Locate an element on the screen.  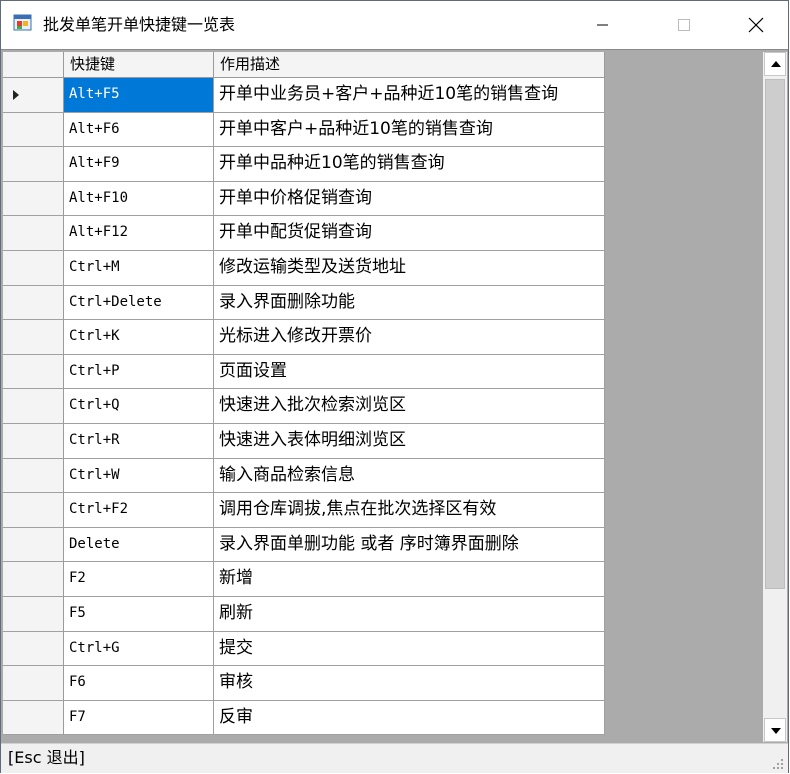
description-cell: 录入界面单删功能 或者 序时簿界面删除 is located at coordinates (409, 545).